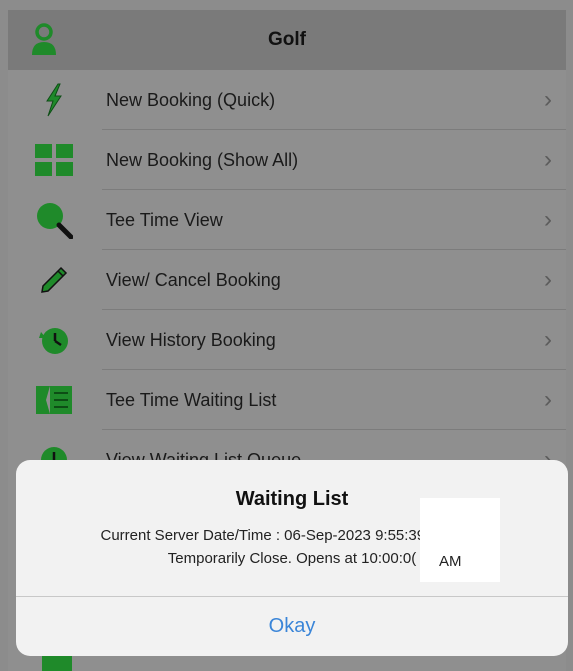 This screenshot has width=573, height=671. I want to click on menu-item-tee-time-waiting-list: Tee Time Waiting List ›, so click(287, 400).